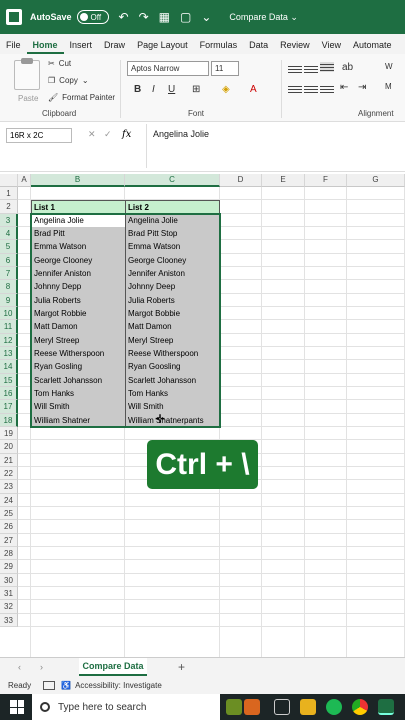 Image resolution: width=405 pixels, height=720 pixels. Describe the element at coordinates (78, 207) in the screenshot. I see `header-cell-list-1: List 1` at that location.